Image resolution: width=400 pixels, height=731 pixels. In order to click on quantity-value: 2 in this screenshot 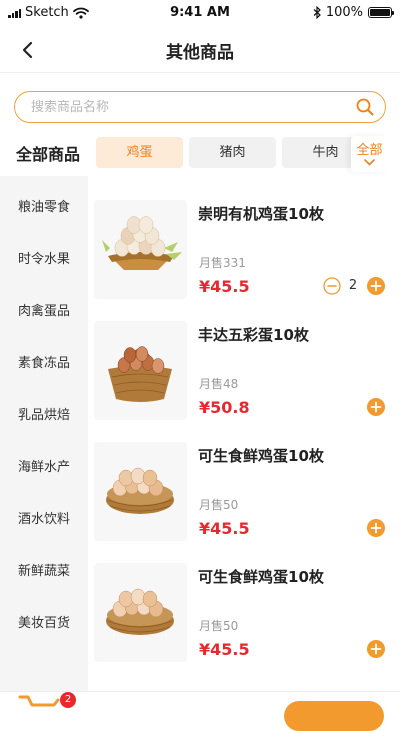, I will do `click(353, 285)`.